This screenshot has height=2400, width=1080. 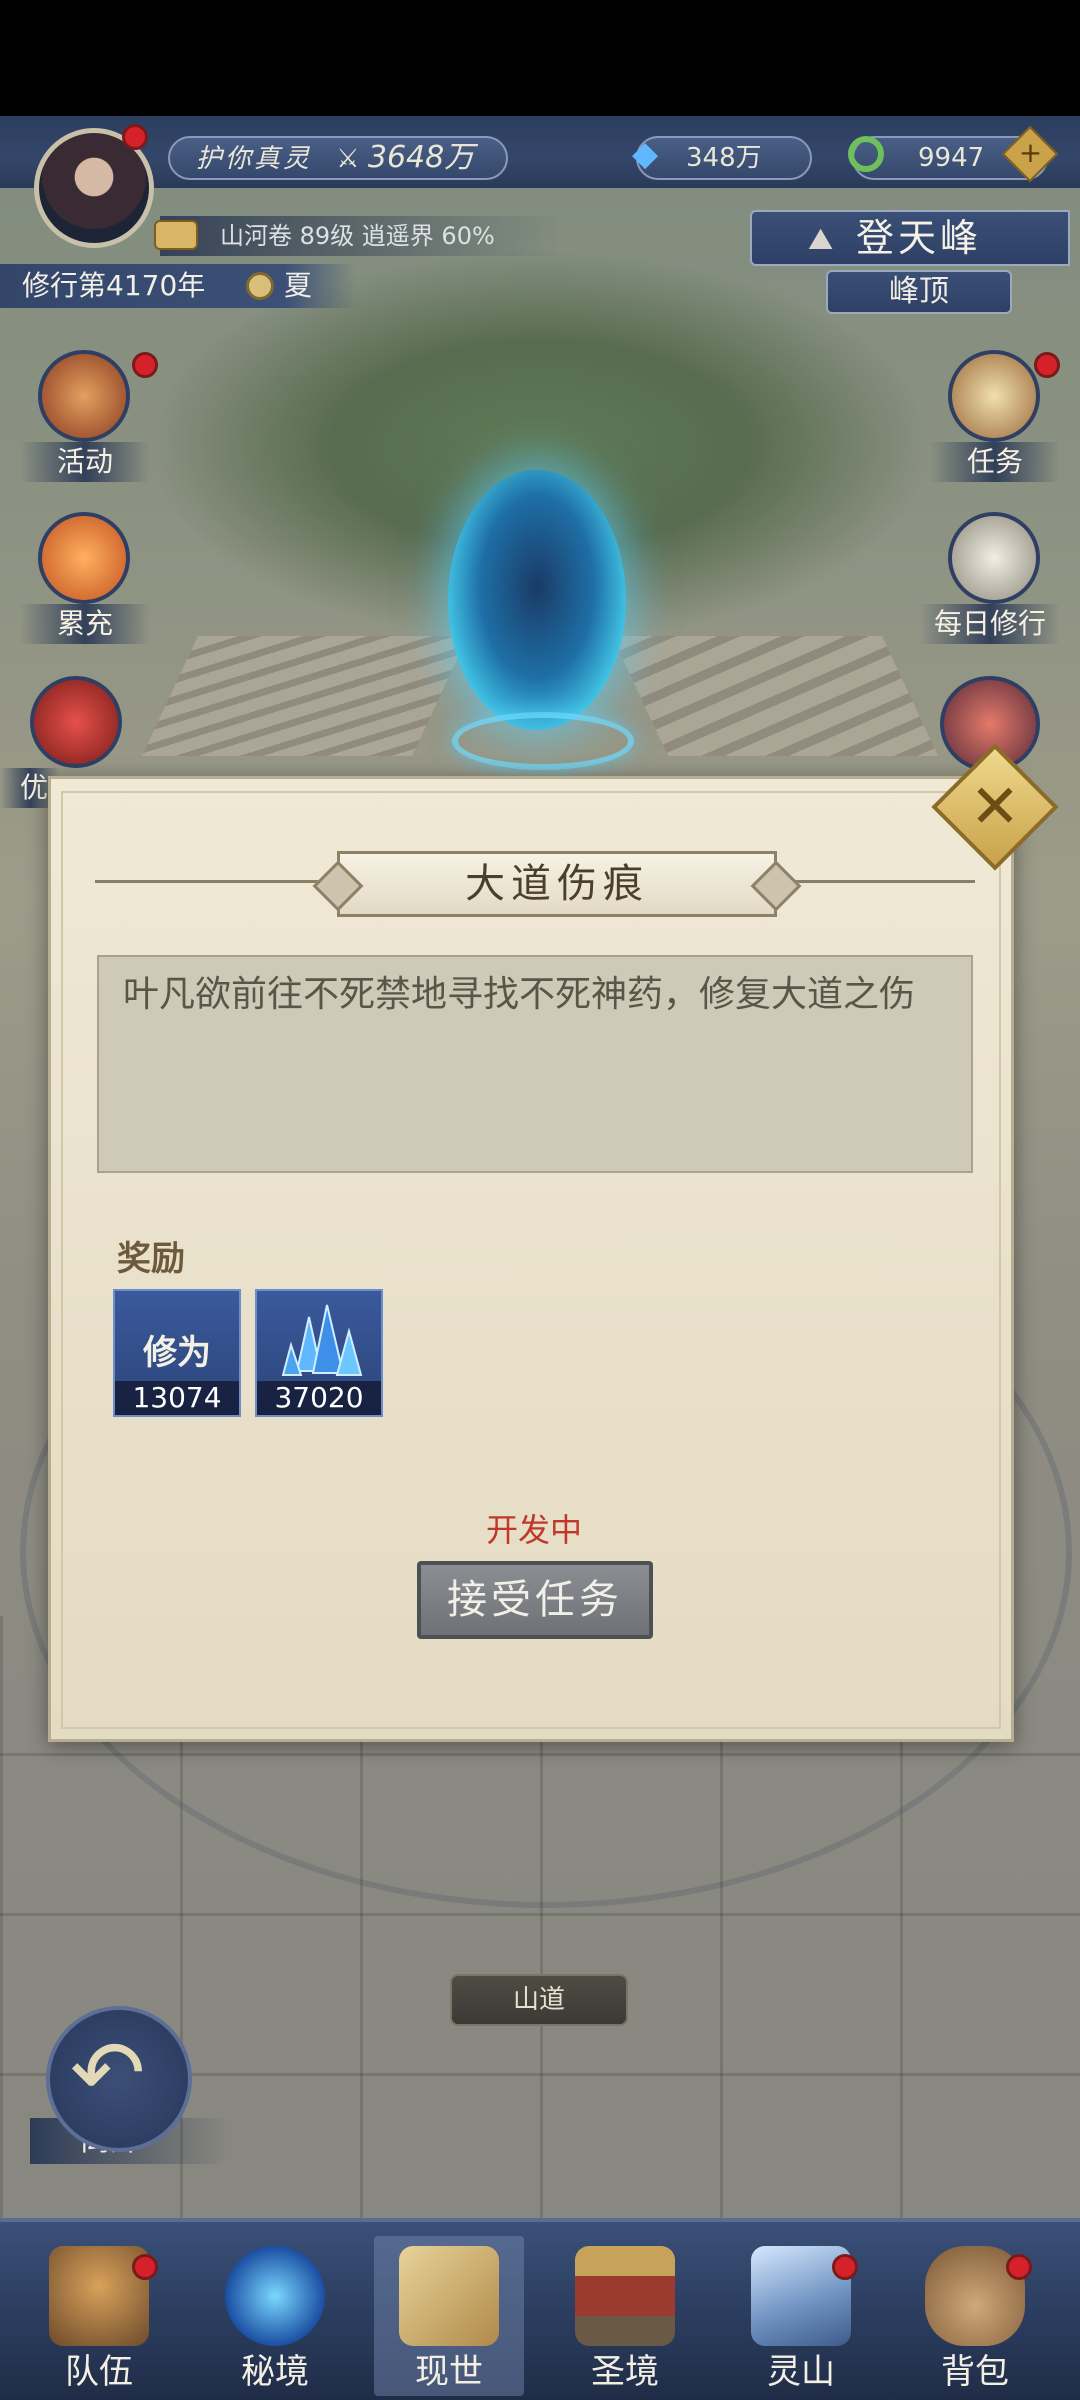 I want to click on stone-stairs-right, so click(x=775, y=696).